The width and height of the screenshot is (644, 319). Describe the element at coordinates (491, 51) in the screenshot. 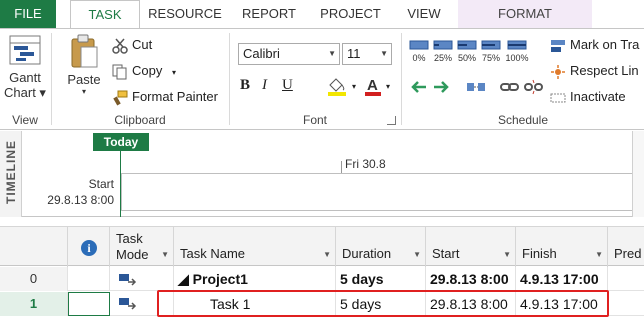

I see `percent-75-button: 75%` at that location.